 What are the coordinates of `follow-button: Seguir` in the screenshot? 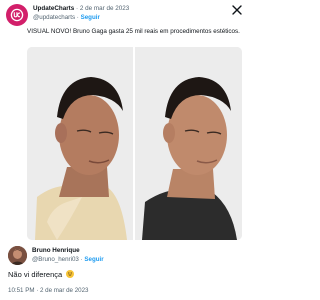 It's located at (90, 17).